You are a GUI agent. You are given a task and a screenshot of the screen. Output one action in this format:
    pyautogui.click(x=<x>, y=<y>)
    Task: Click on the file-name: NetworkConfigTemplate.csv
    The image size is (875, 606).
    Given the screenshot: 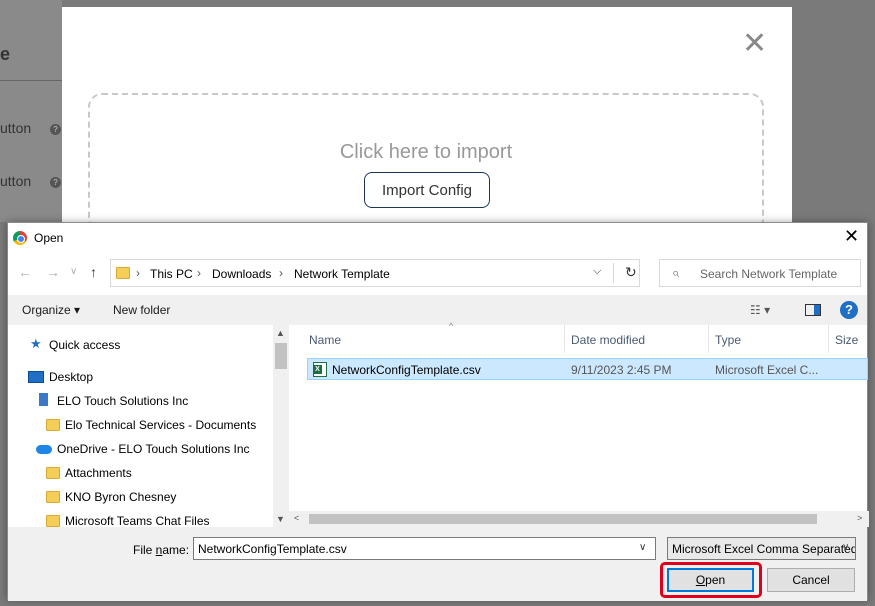 What is the action you would take?
    pyautogui.click(x=406, y=370)
    